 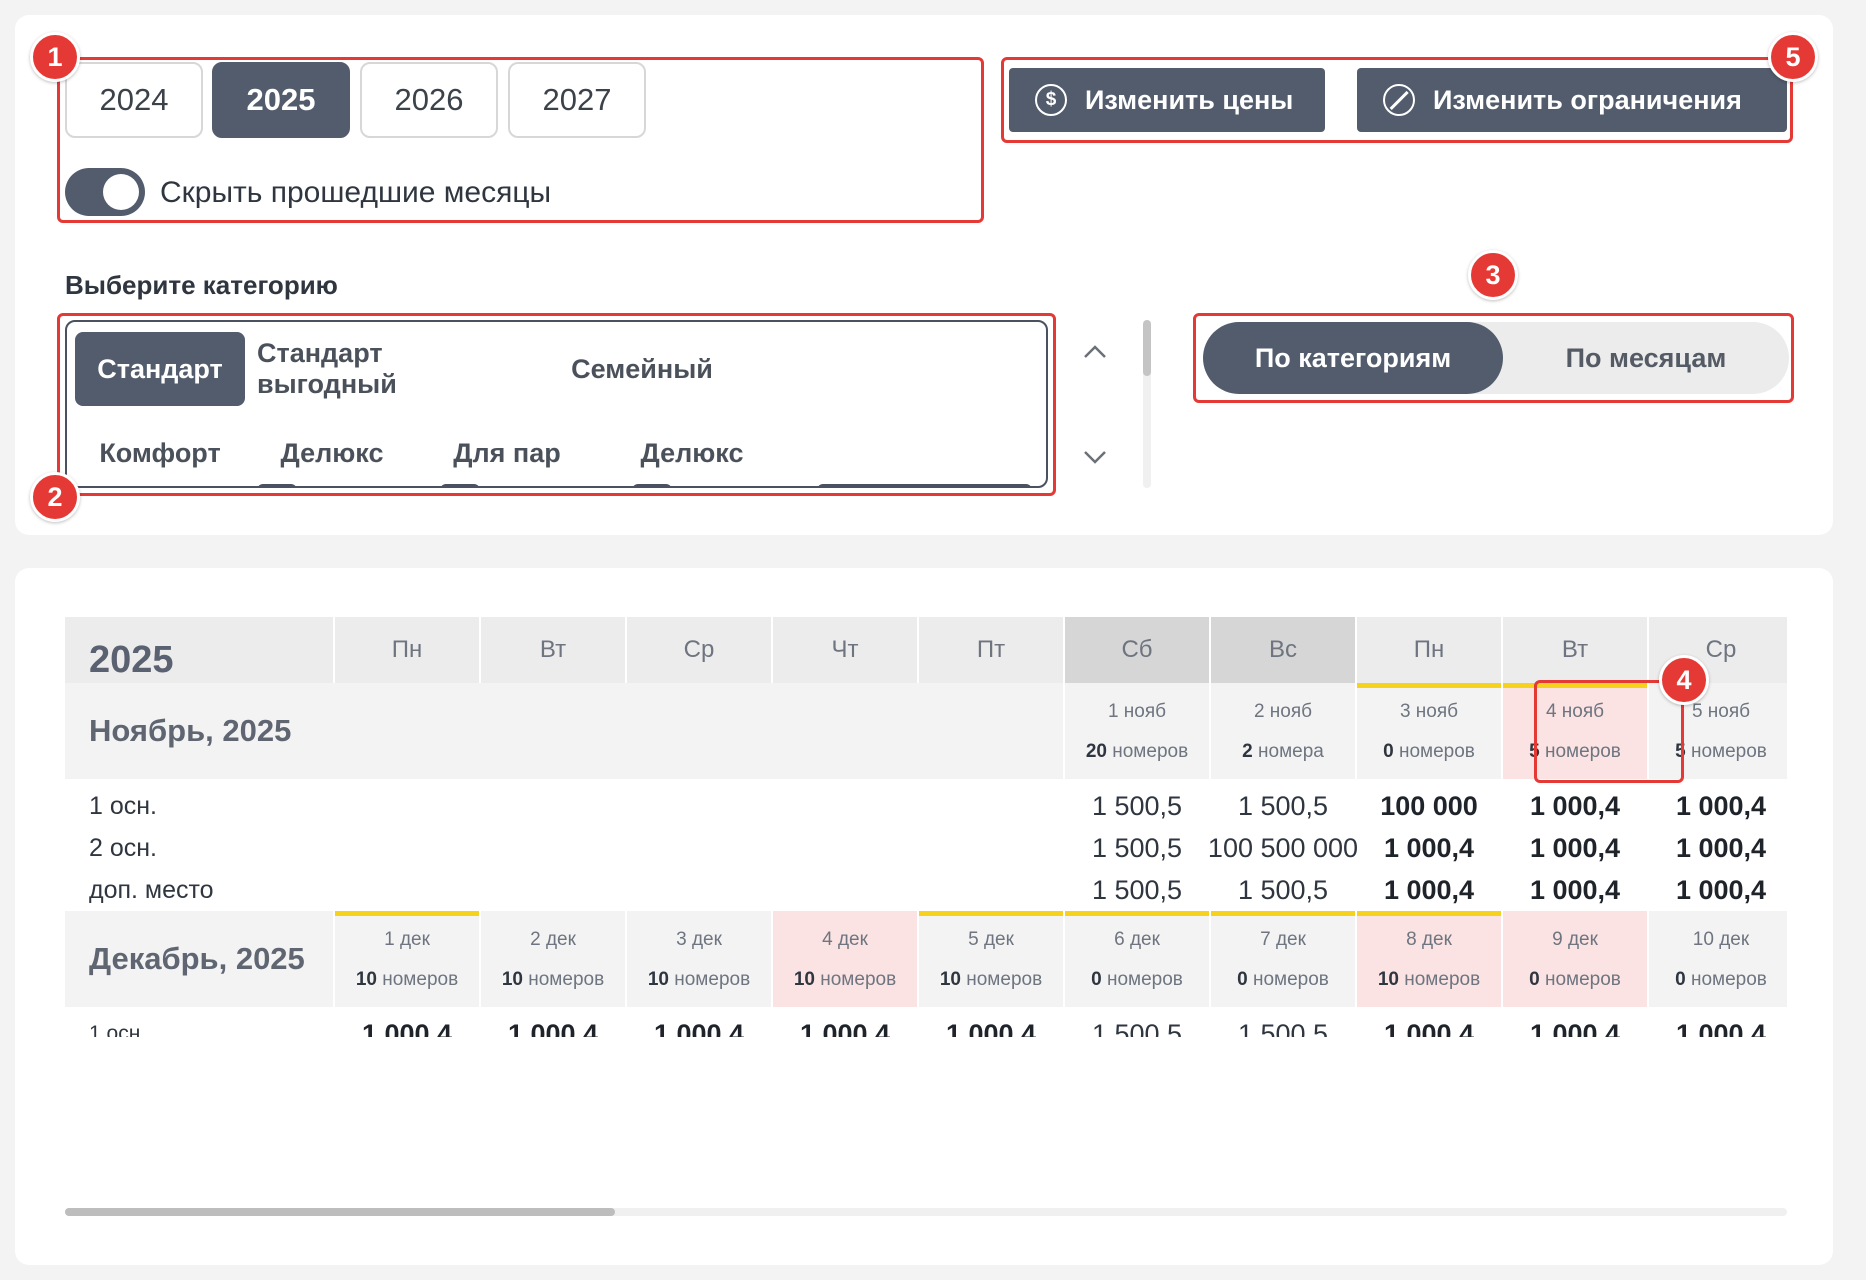 I want to click on day-cell: 9 дек 0 номеров, so click(x=1575, y=959).